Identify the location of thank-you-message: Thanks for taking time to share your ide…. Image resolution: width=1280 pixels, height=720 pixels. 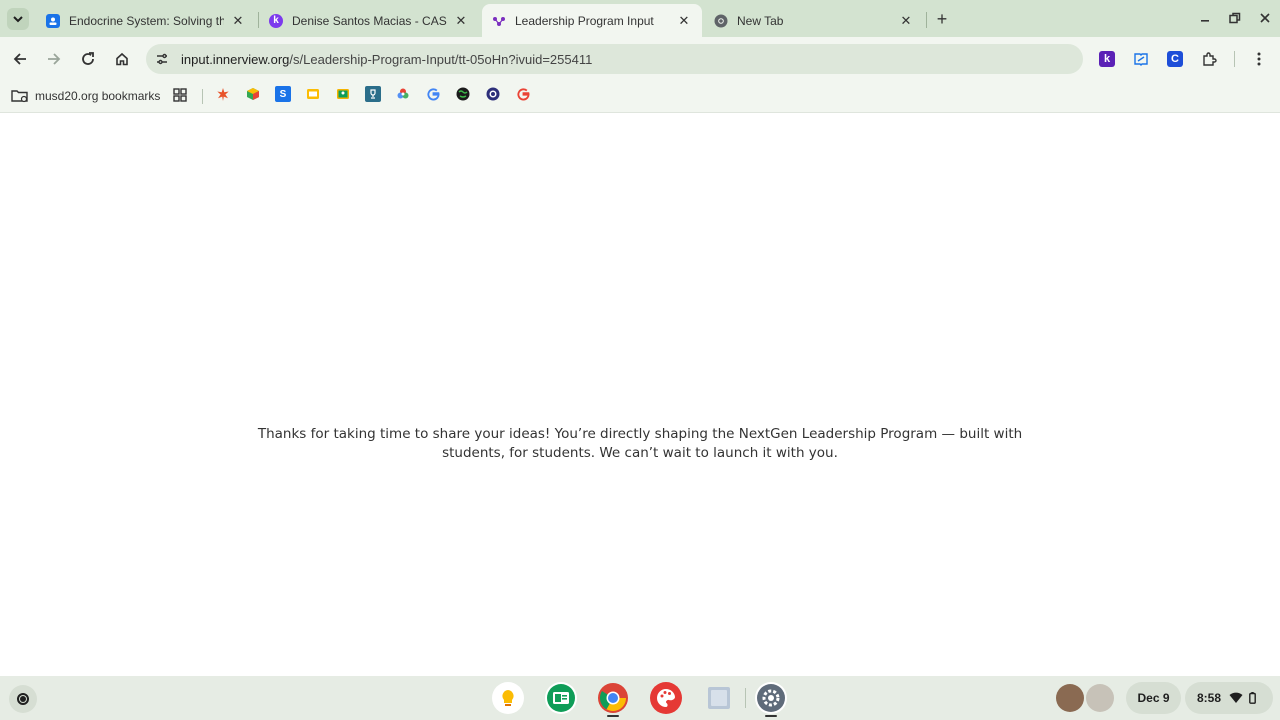
(640, 443).